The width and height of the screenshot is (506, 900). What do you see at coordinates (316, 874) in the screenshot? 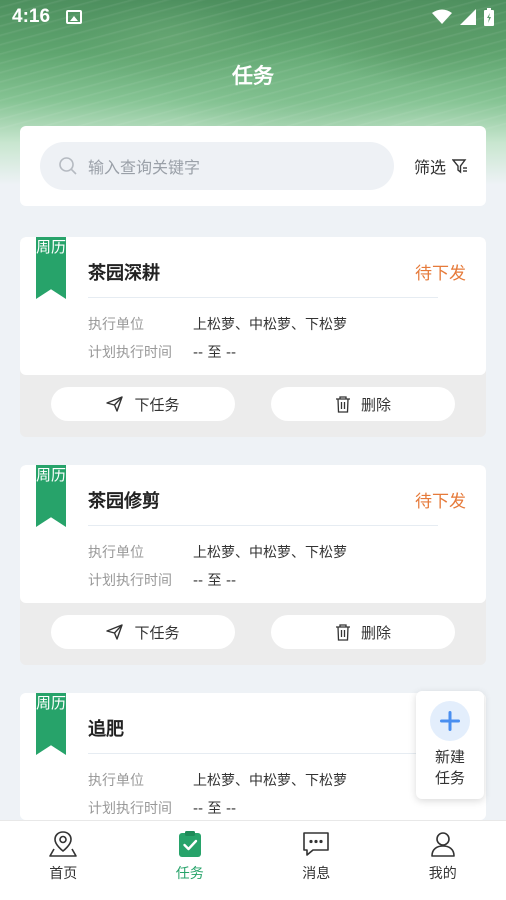
I see `nav-label: 消息` at bounding box center [316, 874].